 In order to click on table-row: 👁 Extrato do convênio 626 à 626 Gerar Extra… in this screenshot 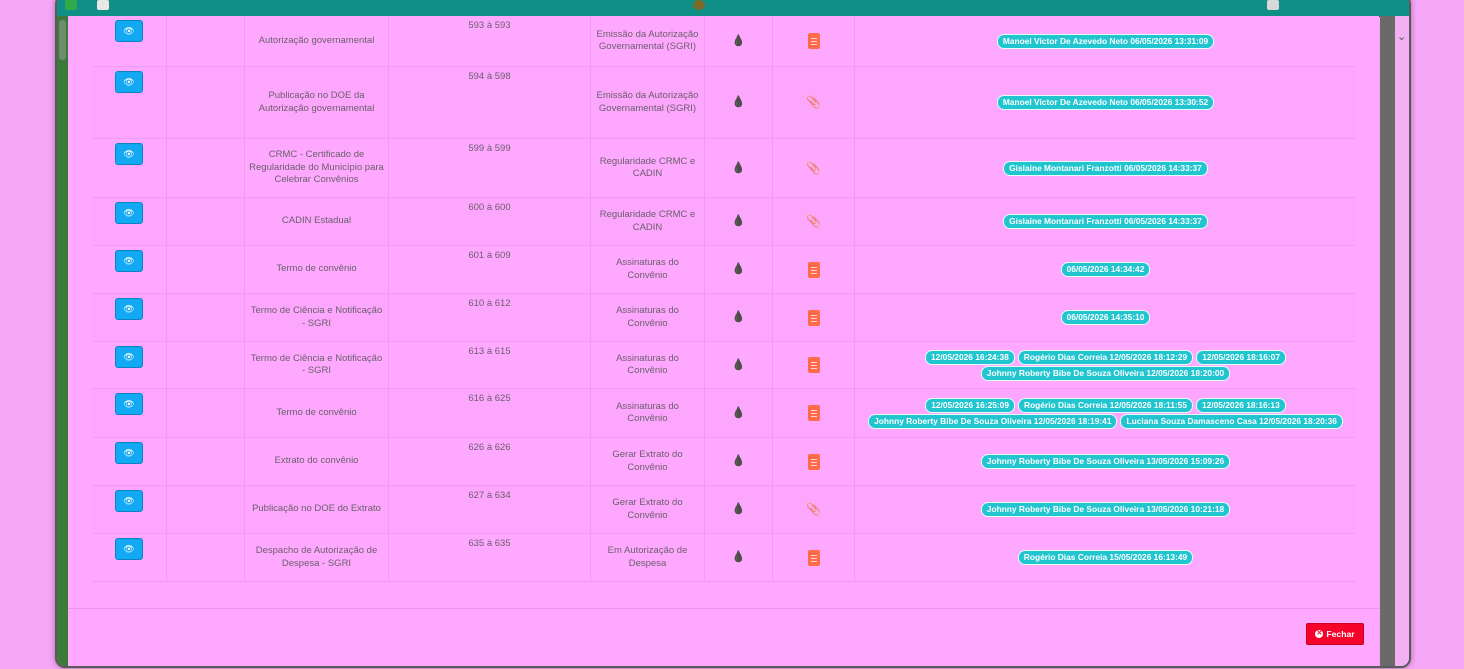, I will do `click(724, 462)`.